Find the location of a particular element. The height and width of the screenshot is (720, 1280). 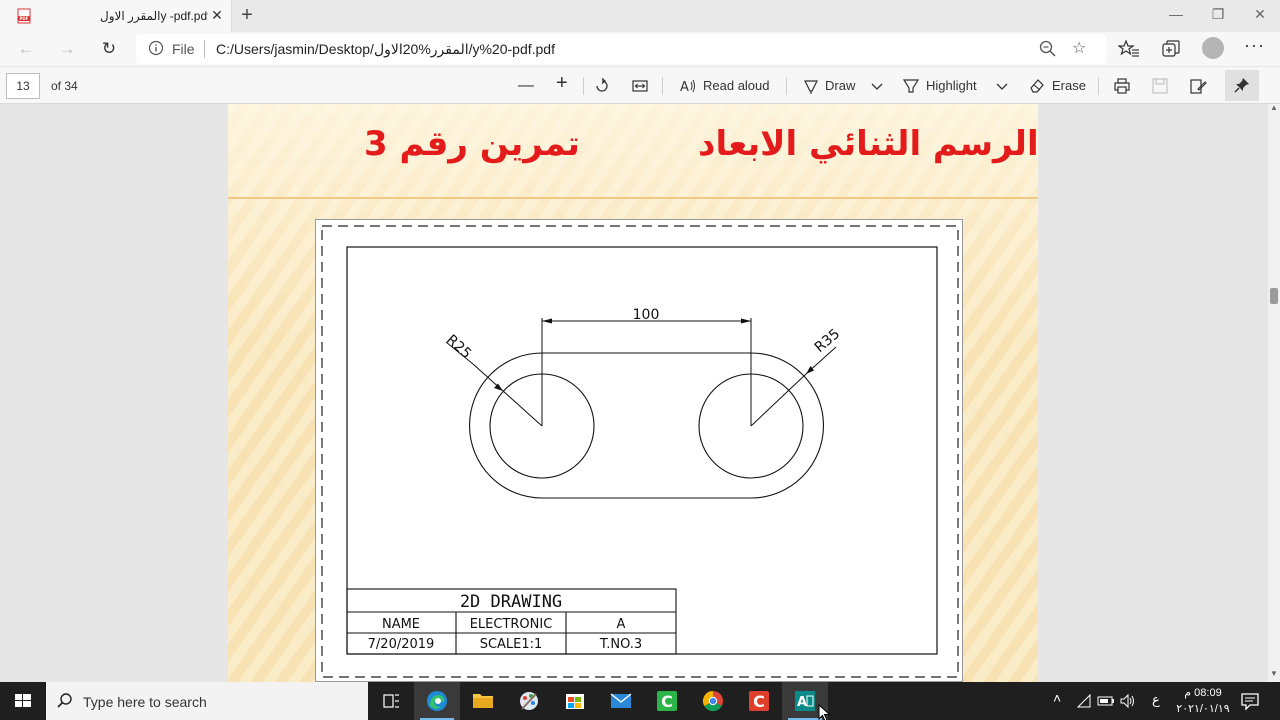

windows-start-icon is located at coordinates (23, 701).